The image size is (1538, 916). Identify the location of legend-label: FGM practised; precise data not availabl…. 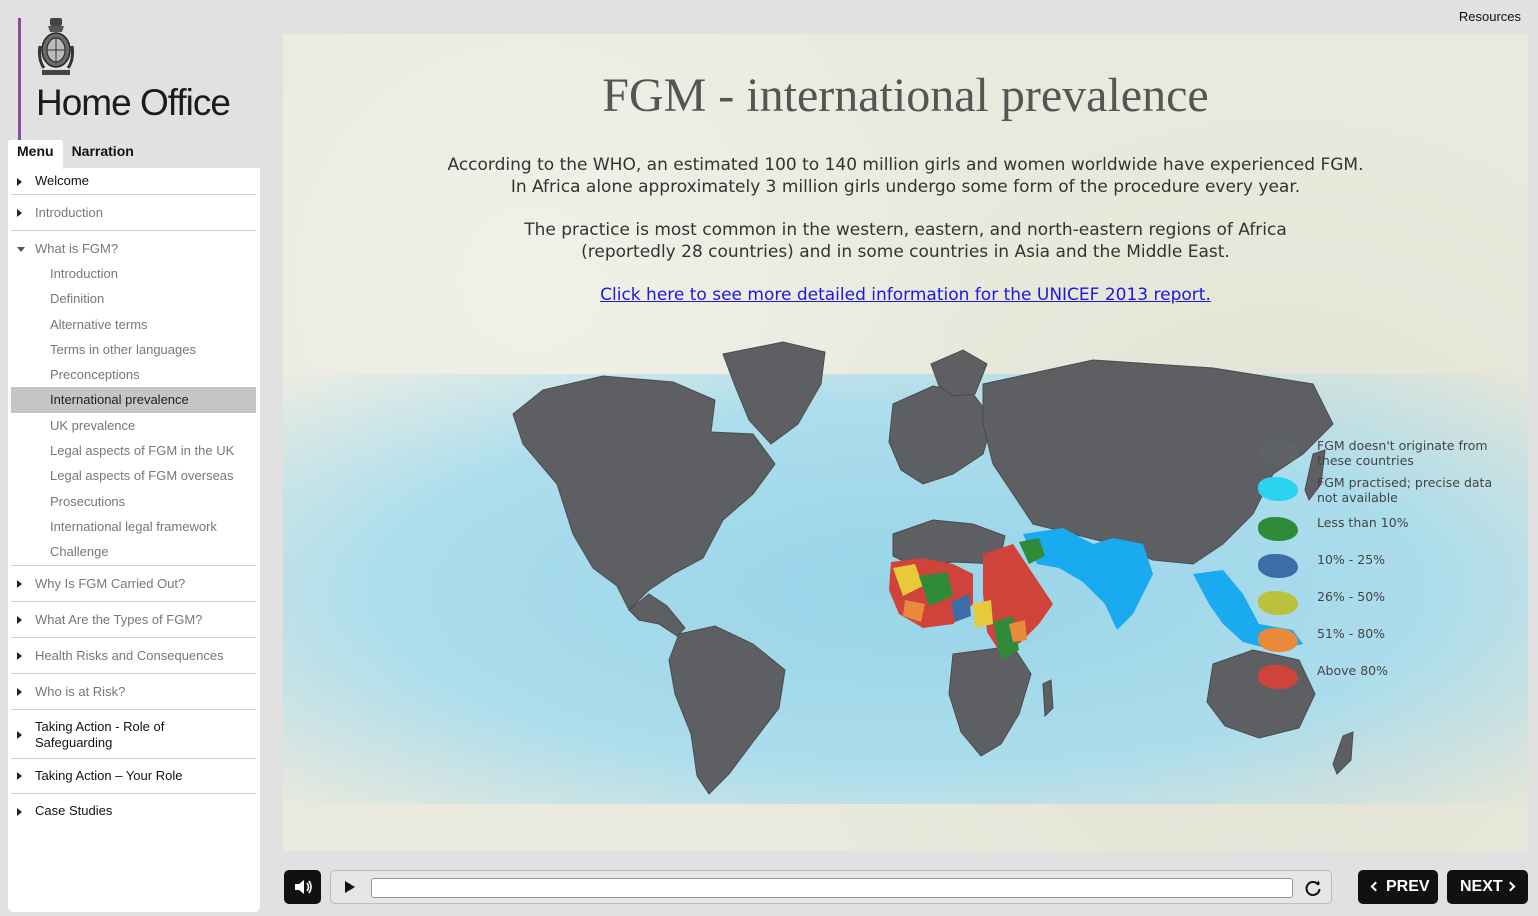
(1405, 490).